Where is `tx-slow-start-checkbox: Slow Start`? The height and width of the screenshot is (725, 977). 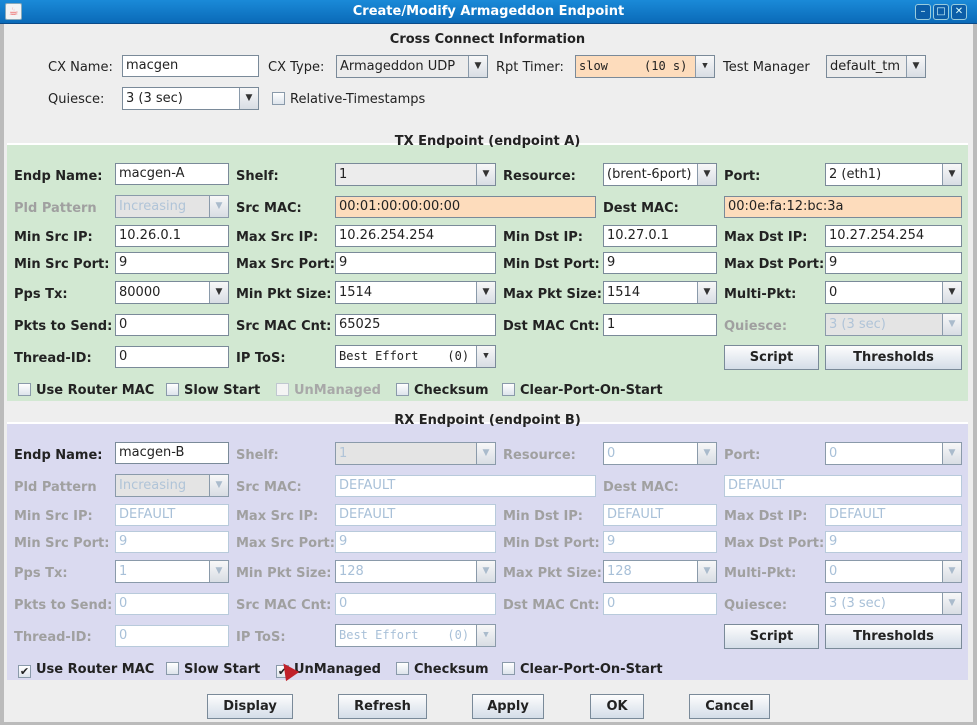
tx-slow-start-checkbox: Slow Start is located at coordinates (213, 390).